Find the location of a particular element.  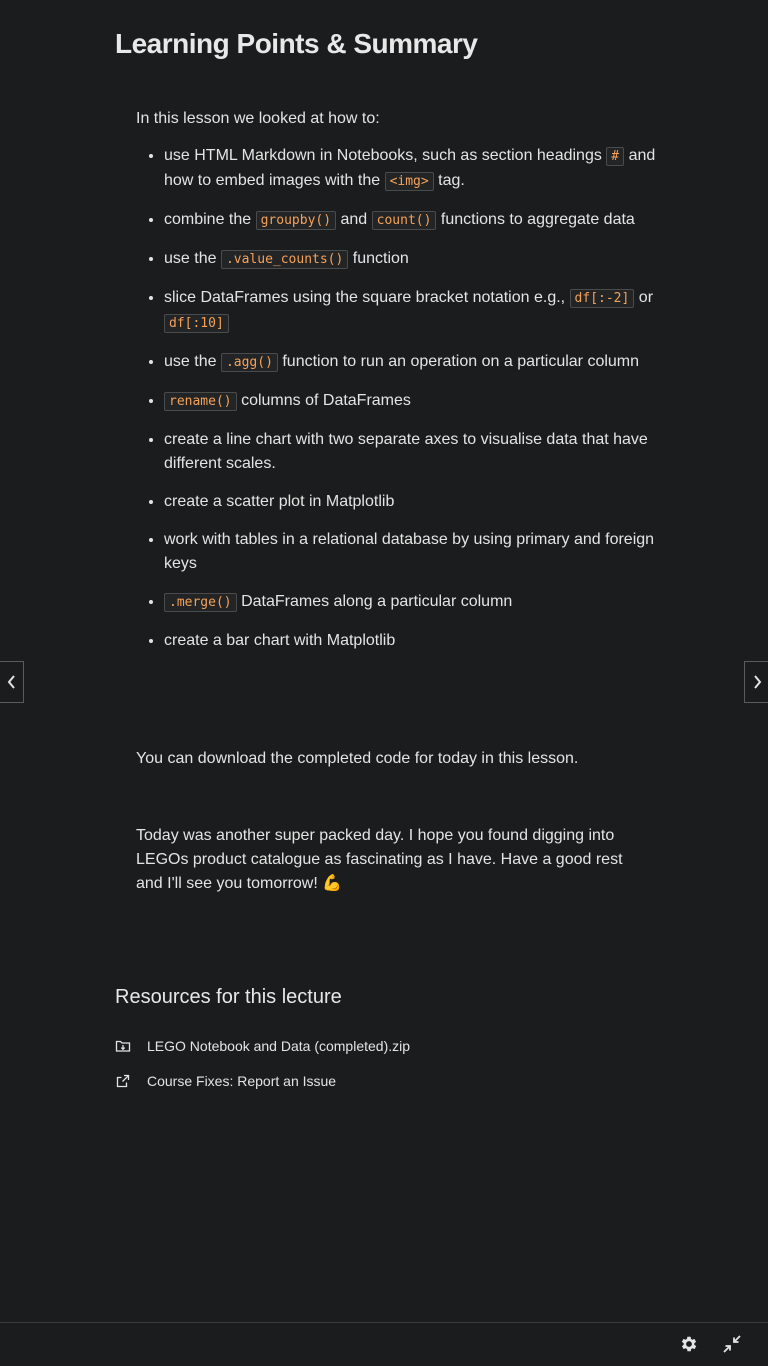

next-lecture-button is located at coordinates (756, 682).